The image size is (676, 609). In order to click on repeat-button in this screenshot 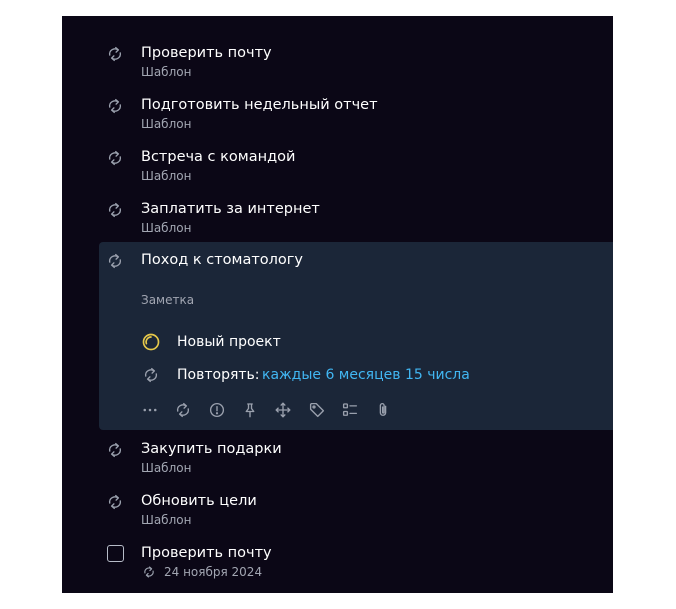, I will do `click(183, 410)`.